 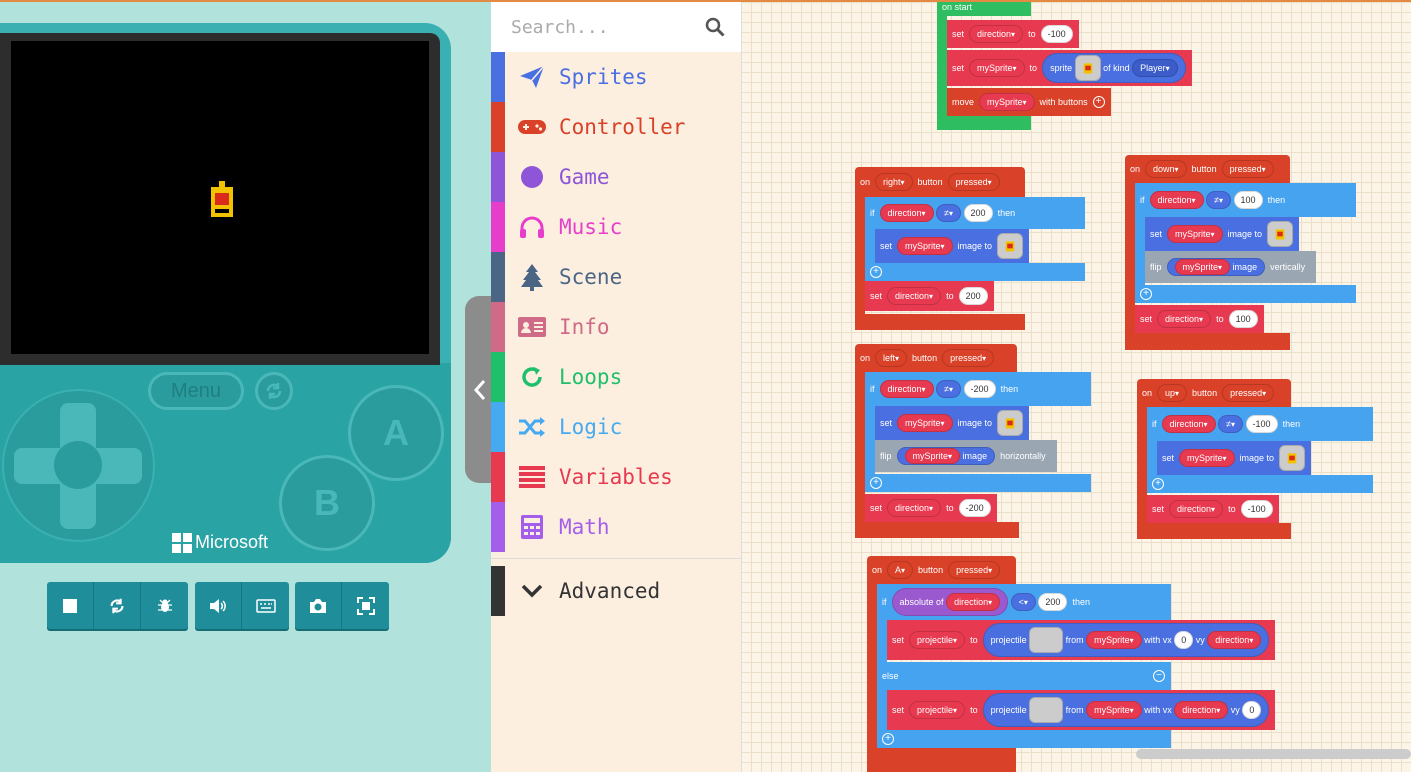 I want to click on debug-icon, so click(x=164, y=605).